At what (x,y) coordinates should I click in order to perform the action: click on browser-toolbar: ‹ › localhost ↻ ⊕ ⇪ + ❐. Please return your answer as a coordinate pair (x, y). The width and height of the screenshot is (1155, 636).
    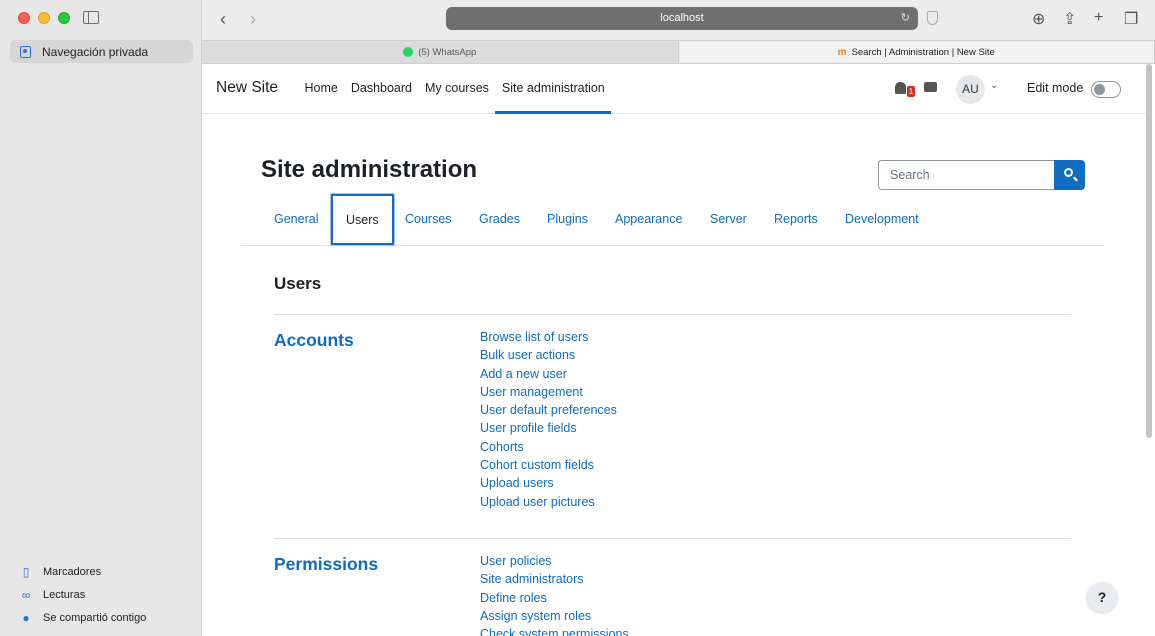
    Looking at the image, I should click on (678, 20).